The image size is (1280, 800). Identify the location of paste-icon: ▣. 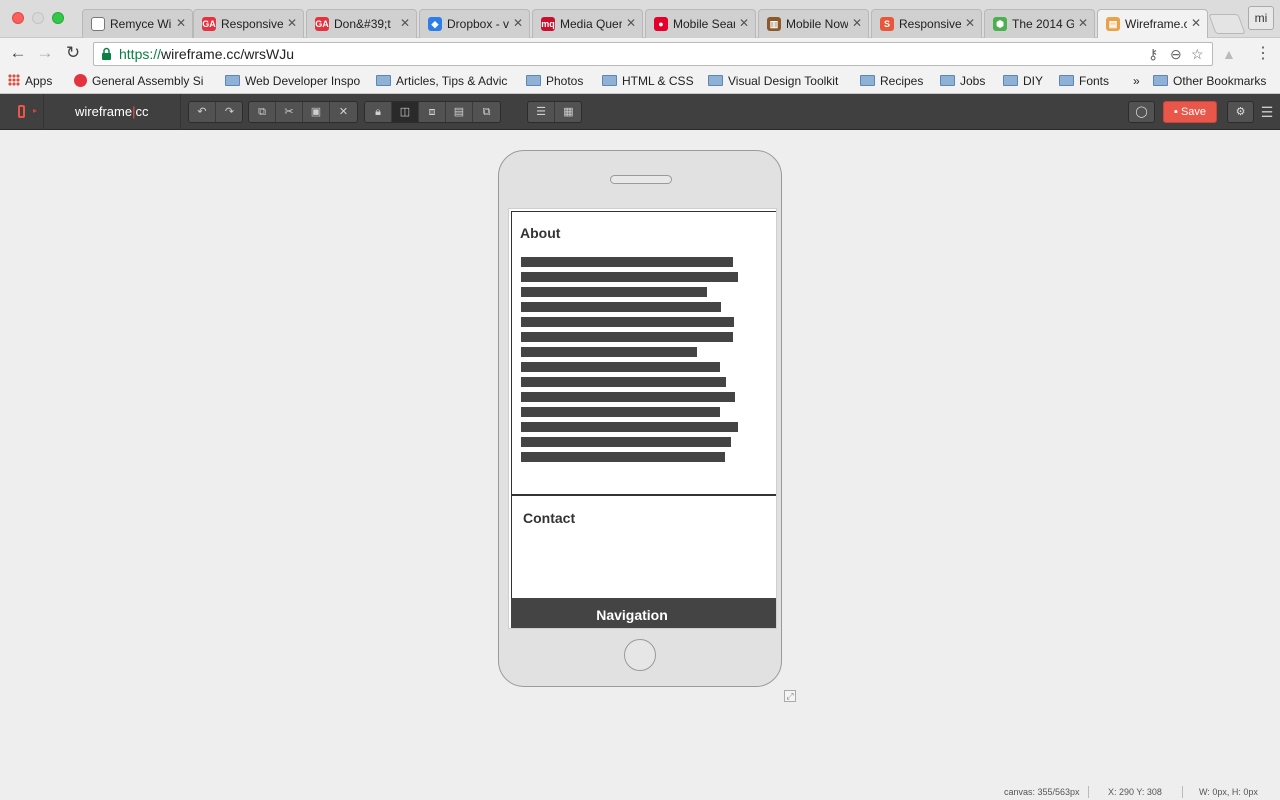
(316, 112).